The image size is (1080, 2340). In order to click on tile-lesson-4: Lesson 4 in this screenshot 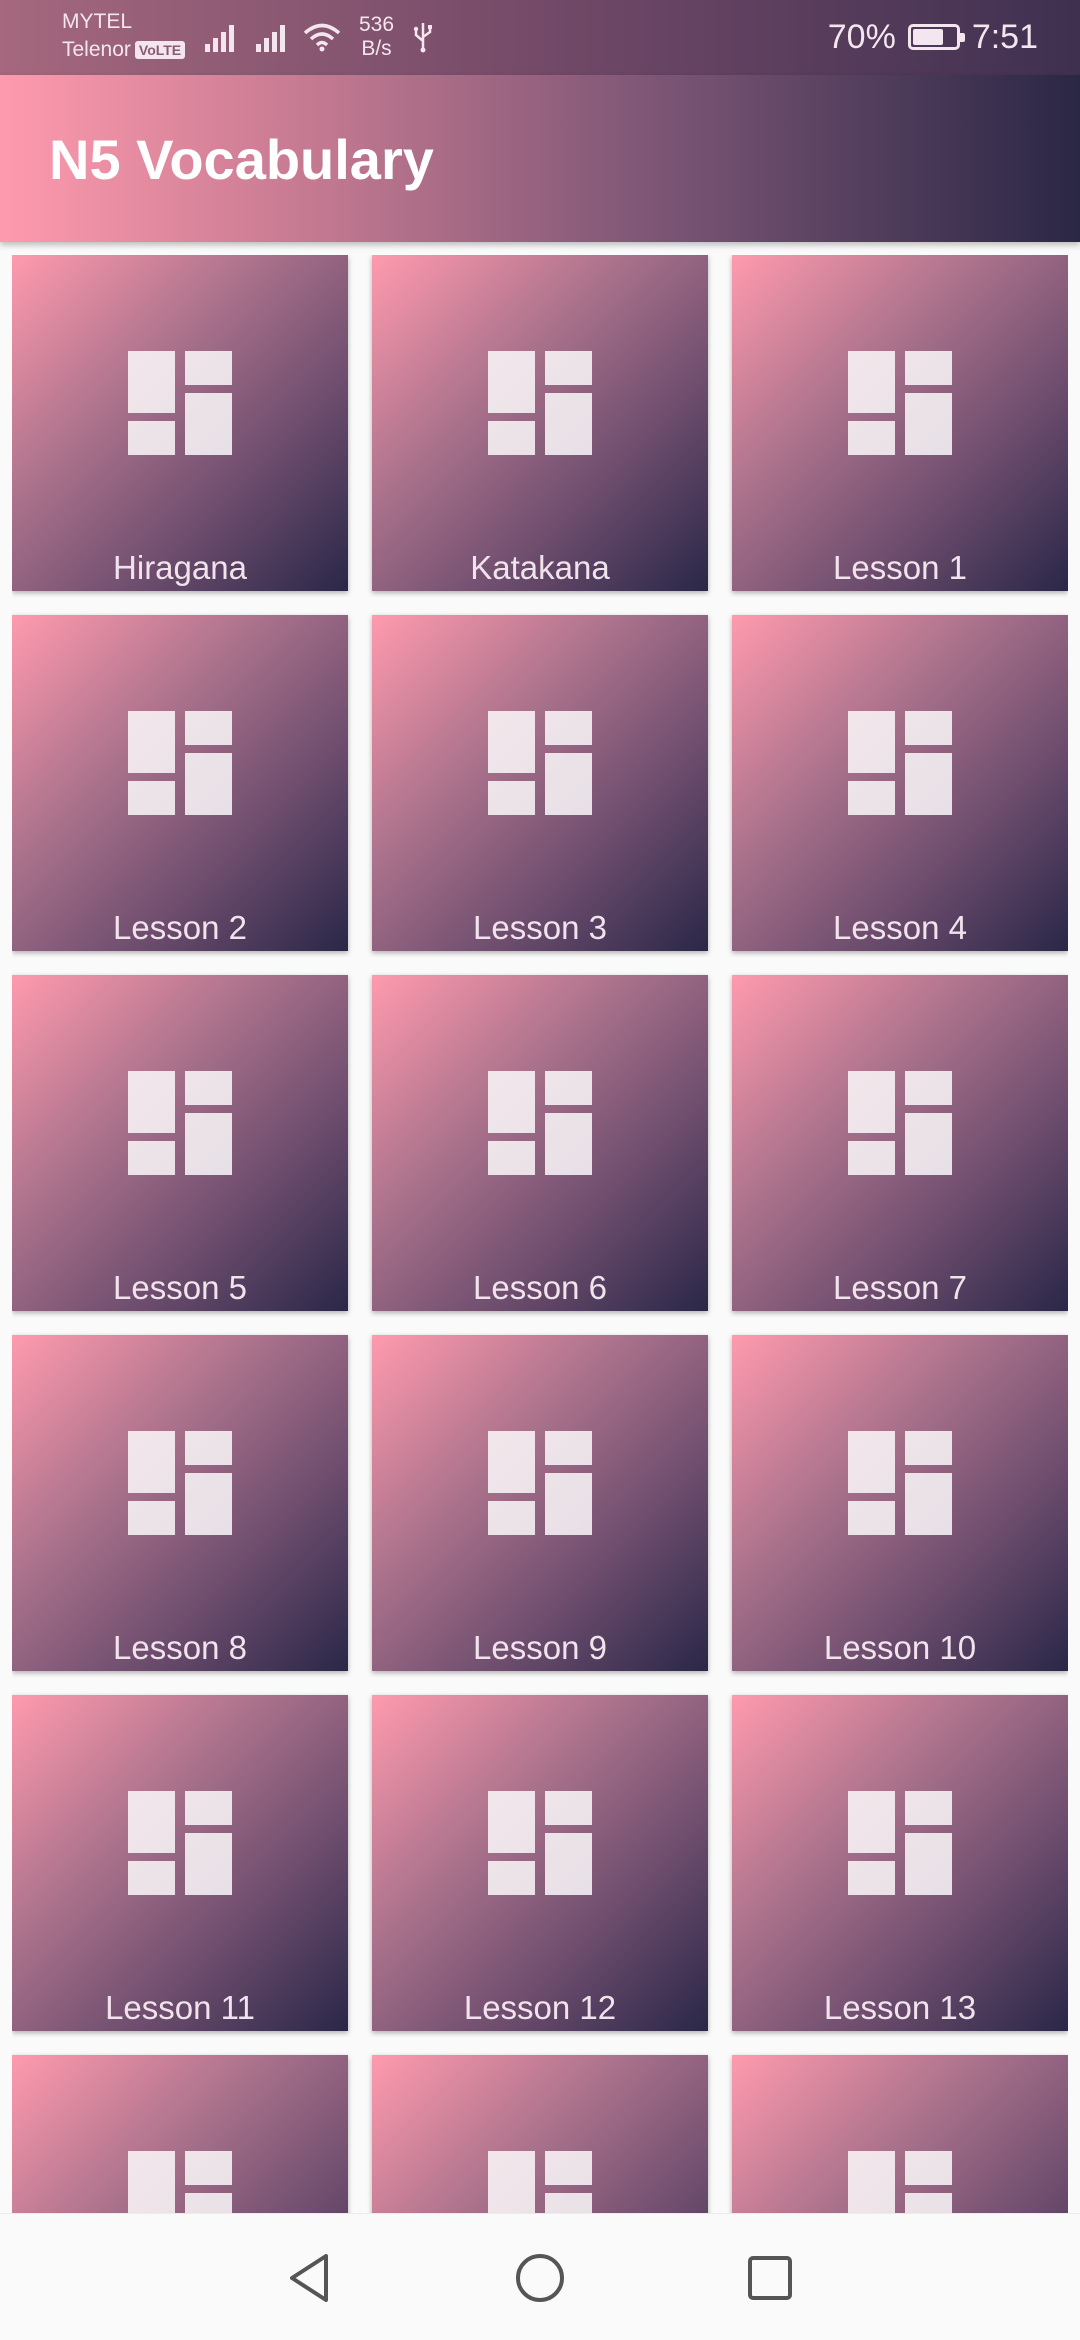, I will do `click(900, 783)`.